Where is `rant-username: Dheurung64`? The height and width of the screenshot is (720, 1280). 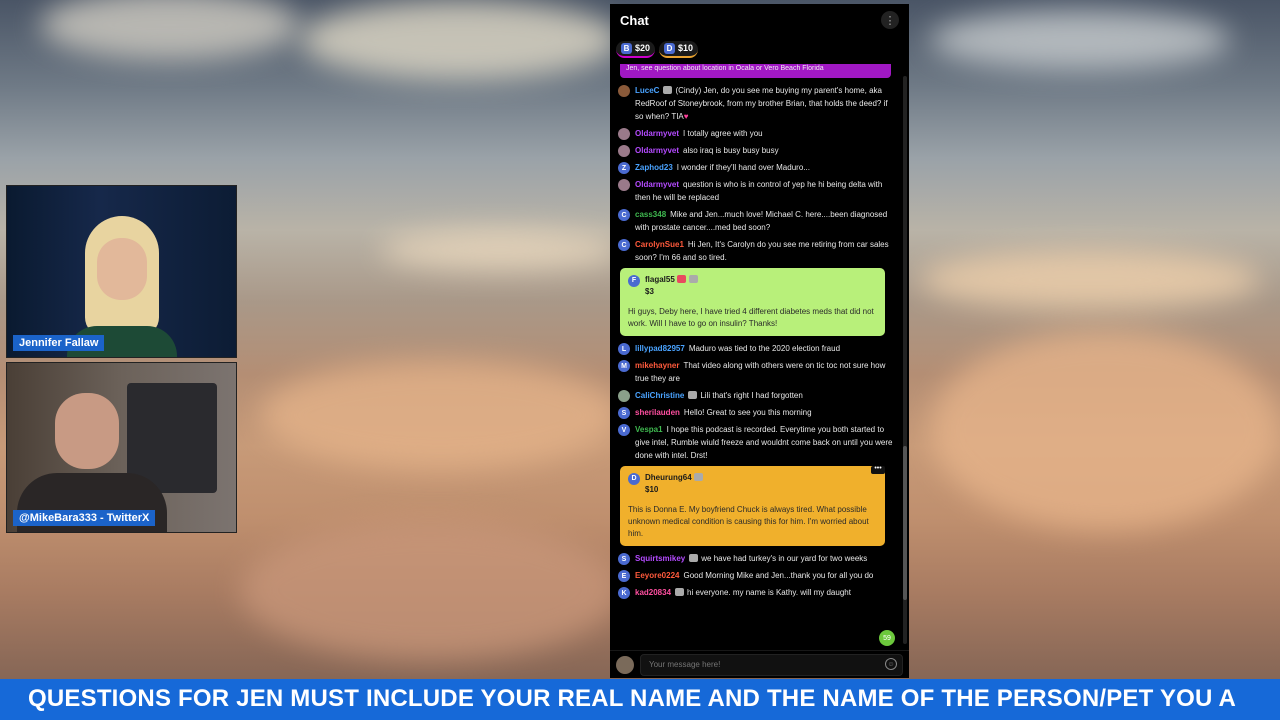
rant-username: Dheurung64 is located at coordinates (668, 477).